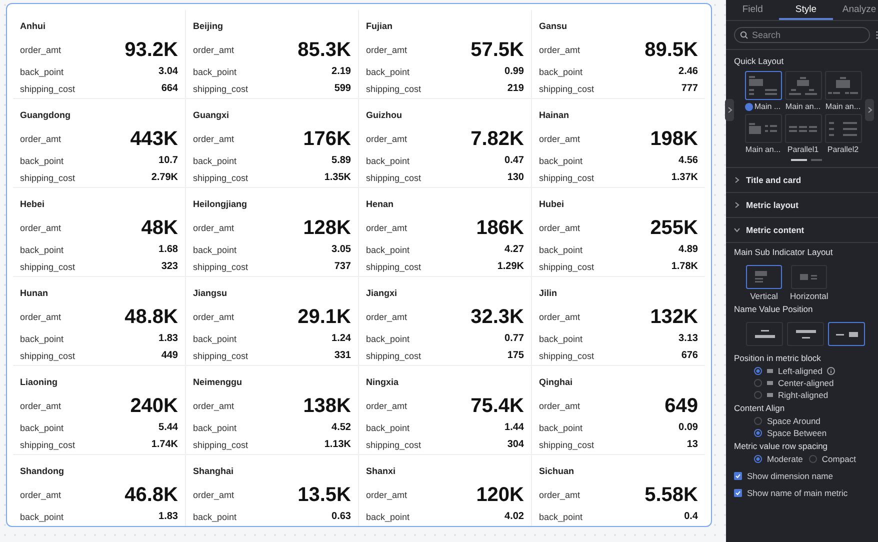 This screenshot has width=878, height=542. What do you see at coordinates (816, 383) in the screenshot?
I see `radio-option: Center-aligned` at bounding box center [816, 383].